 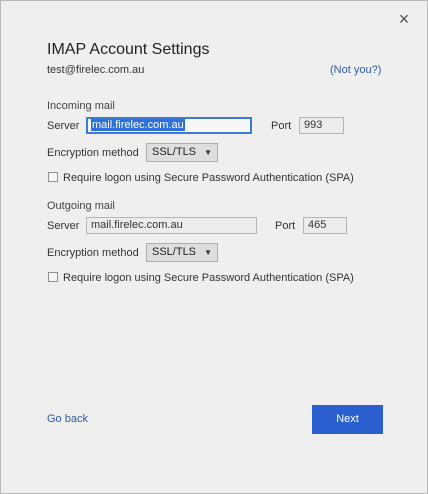 What do you see at coordinates (81, 106) in the screenshot?
I see `incoming-mail-heading: Incoming mail` at bounding box center [81, 106].